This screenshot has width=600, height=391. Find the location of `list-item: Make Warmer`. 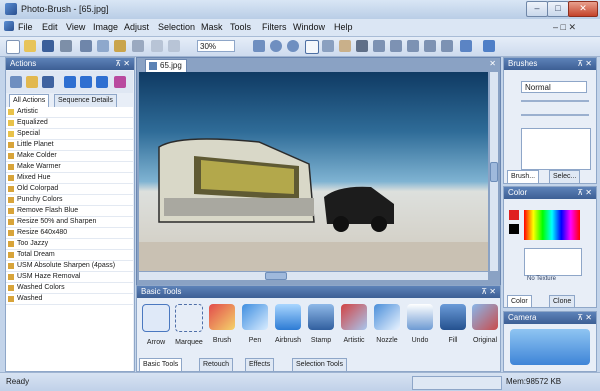

list-item: Make Warmer is located at coordinates (69, 167).